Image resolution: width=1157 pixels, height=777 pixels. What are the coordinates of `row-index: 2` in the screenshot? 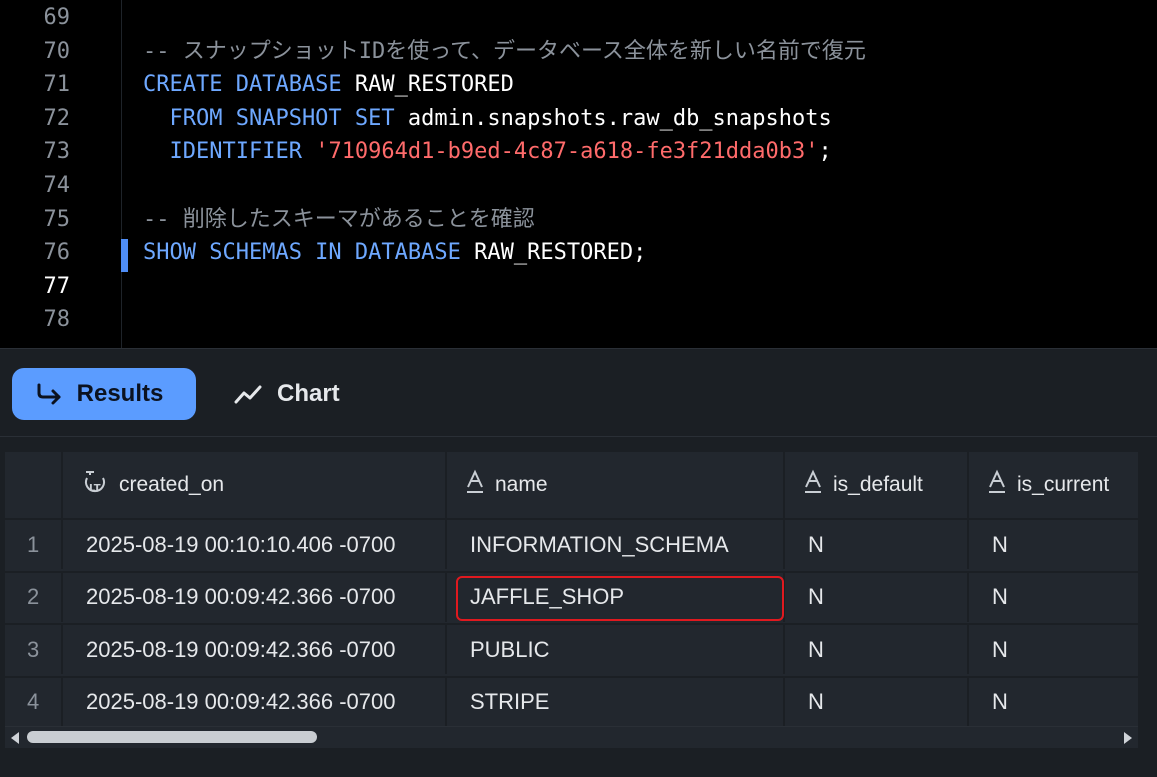 It's located at (34, 597).